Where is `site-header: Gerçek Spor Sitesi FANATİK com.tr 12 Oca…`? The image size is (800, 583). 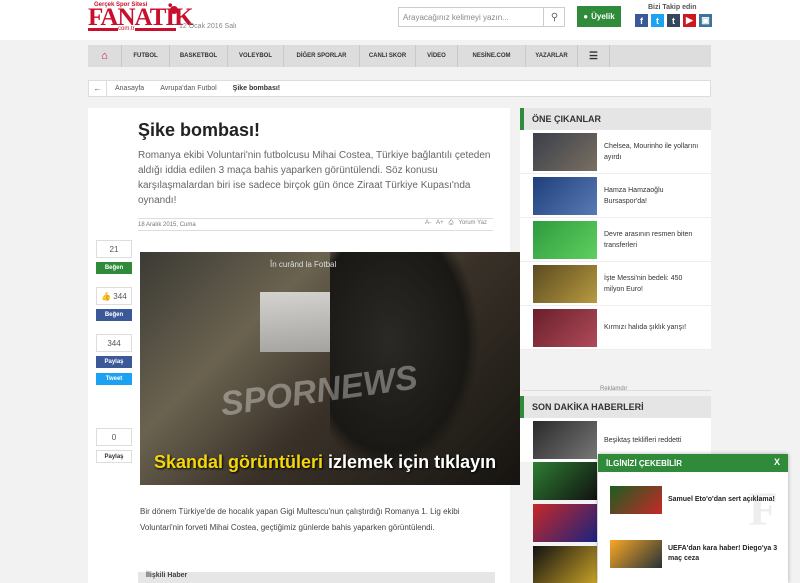 site-header: Gerçek Spor Sitesi FANATİK com.tr 12 Oca… is located at coordinates (400, 20).